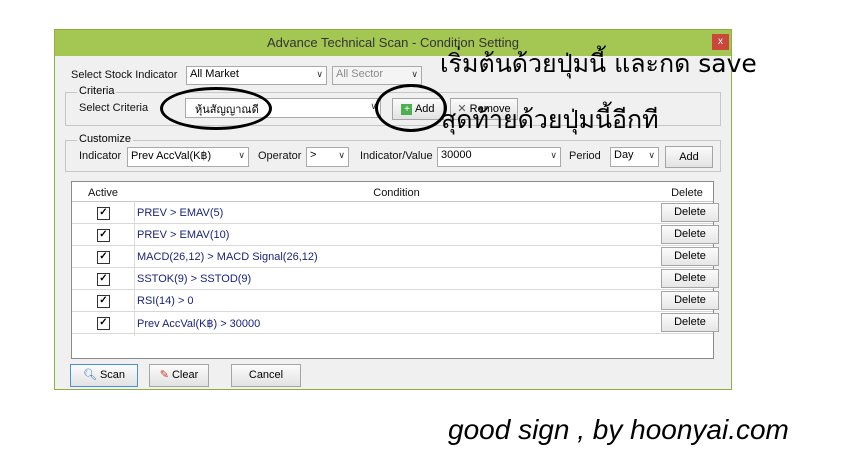 This screenshot has height=459, width=847. Describe the element at coordinates (214, 74) in the screenshot. I see `market-select-value: All Market` at that location.